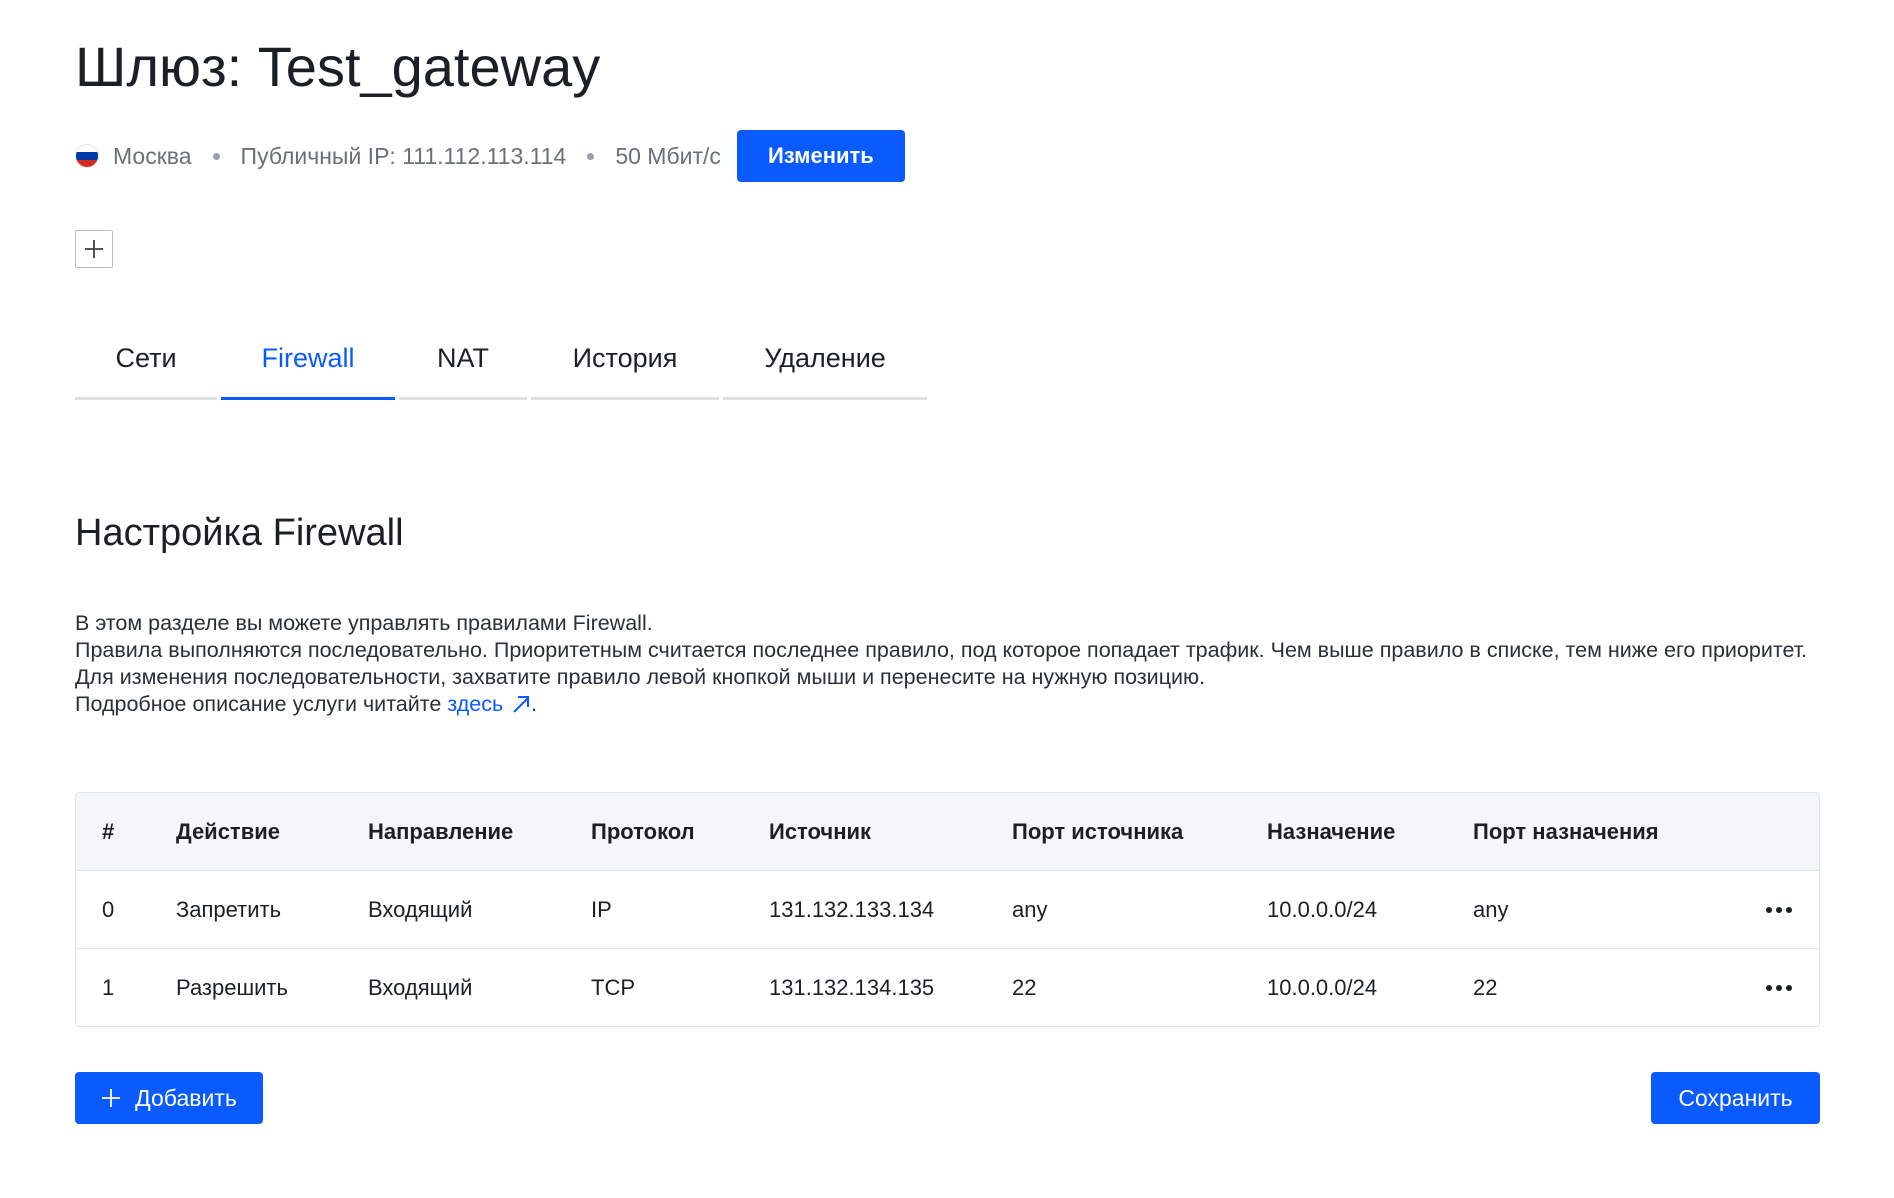 The width and height of the screenshot is (1894, 1198). Describe the element at coordinates (1331, 831) in the screenshot. I see `column-header: Назначение` at that location.